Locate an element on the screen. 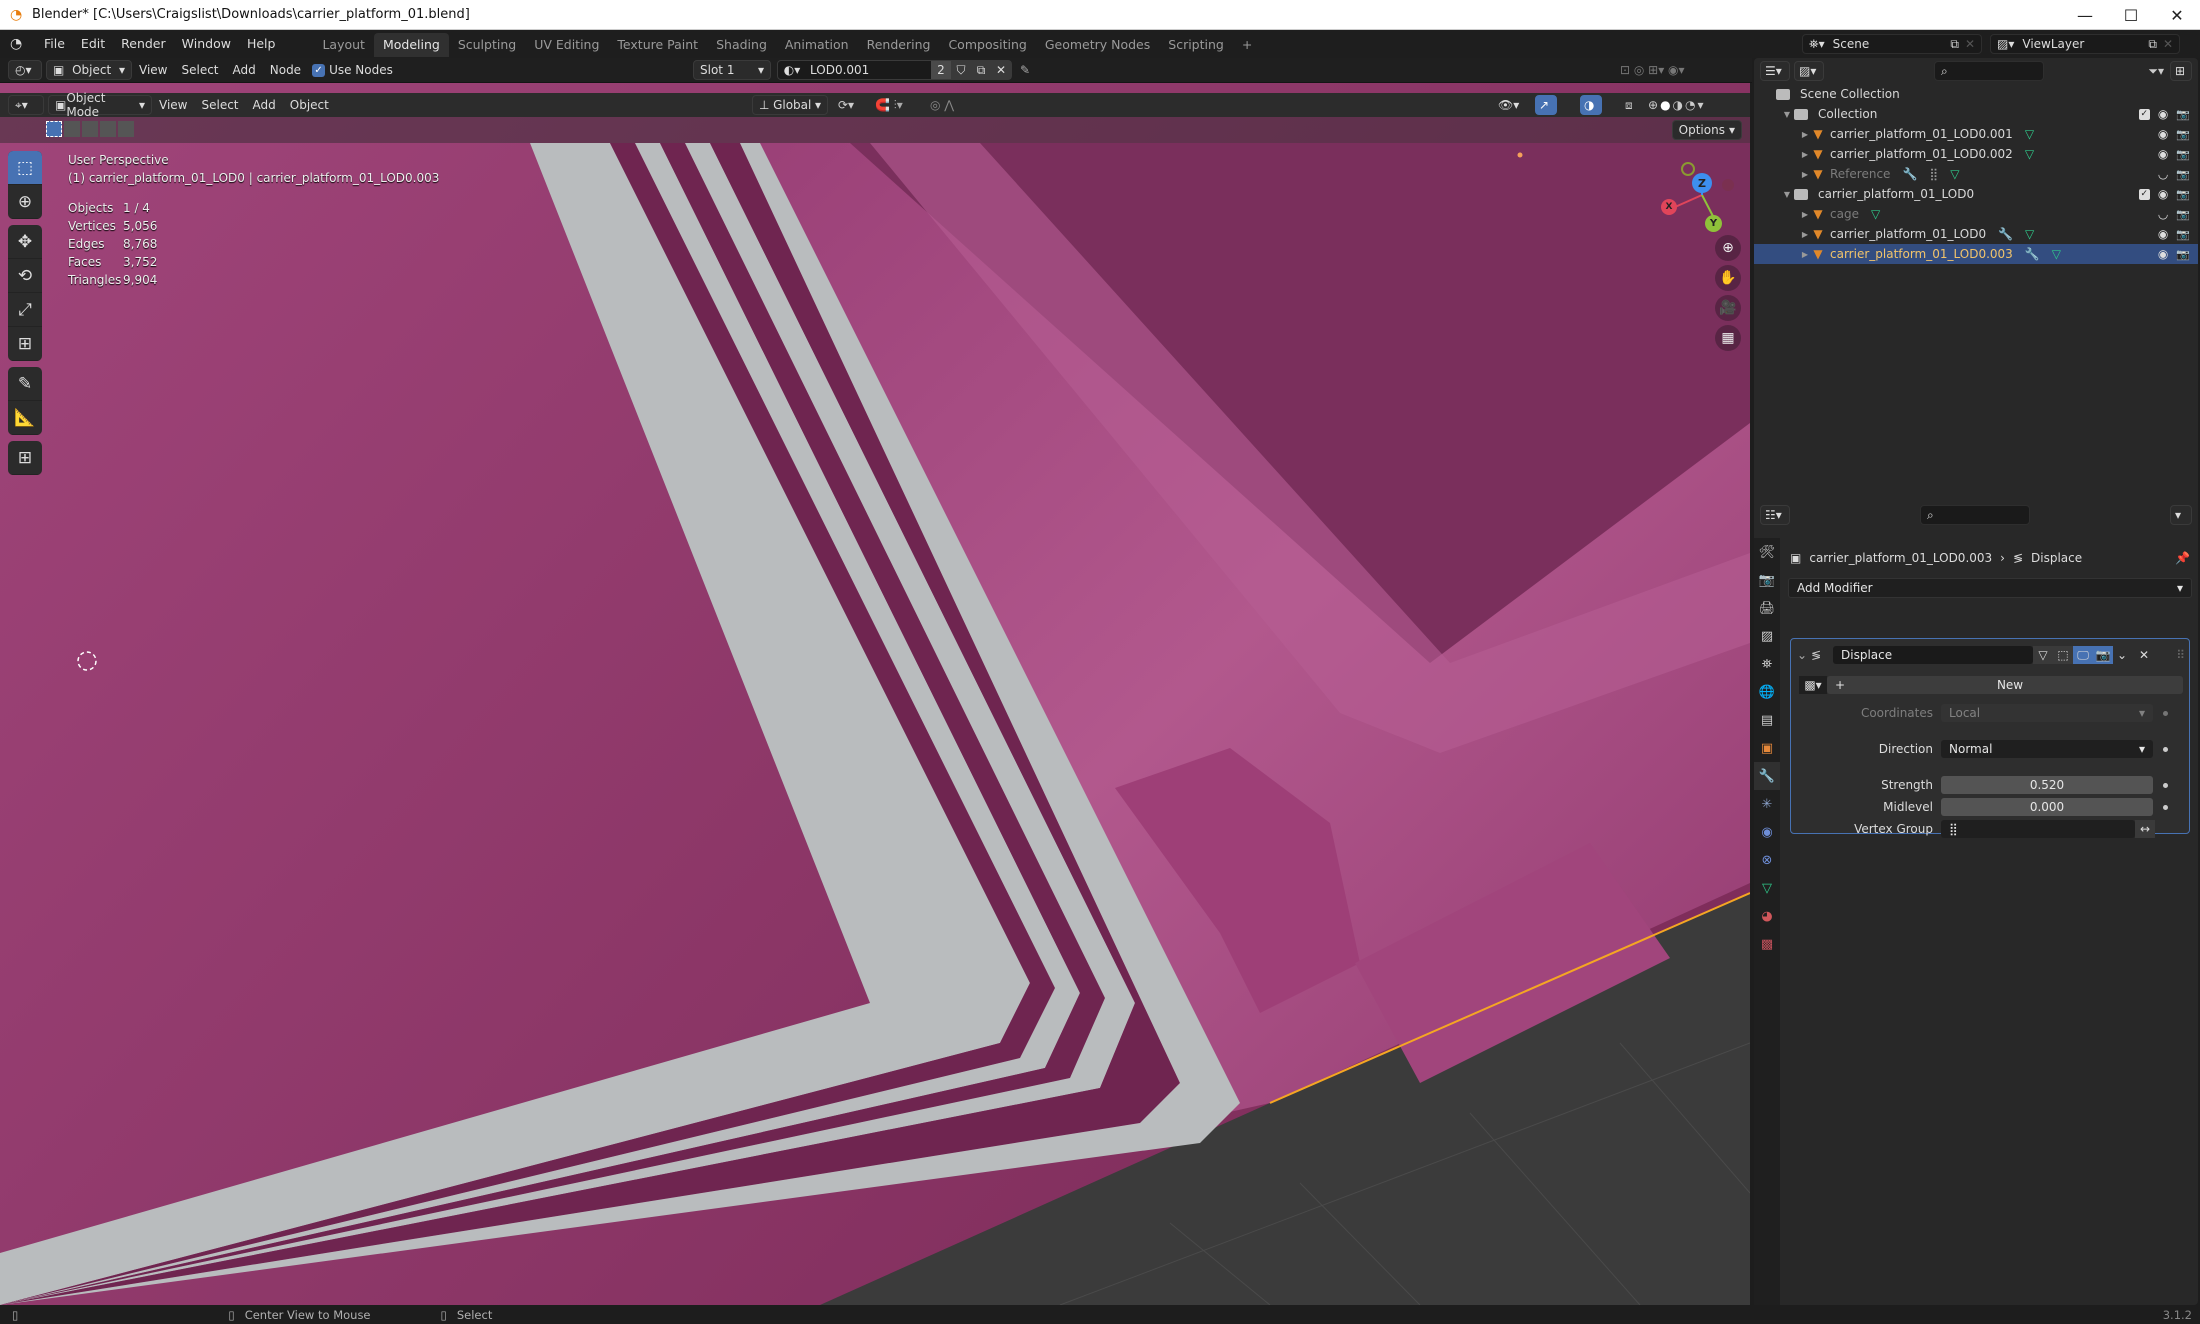 The width and height of the screenshot is (2200, 1324). outliner-item: ▼ Collection ✓ ◉ 📷 is located at coordinates (1976, 114).